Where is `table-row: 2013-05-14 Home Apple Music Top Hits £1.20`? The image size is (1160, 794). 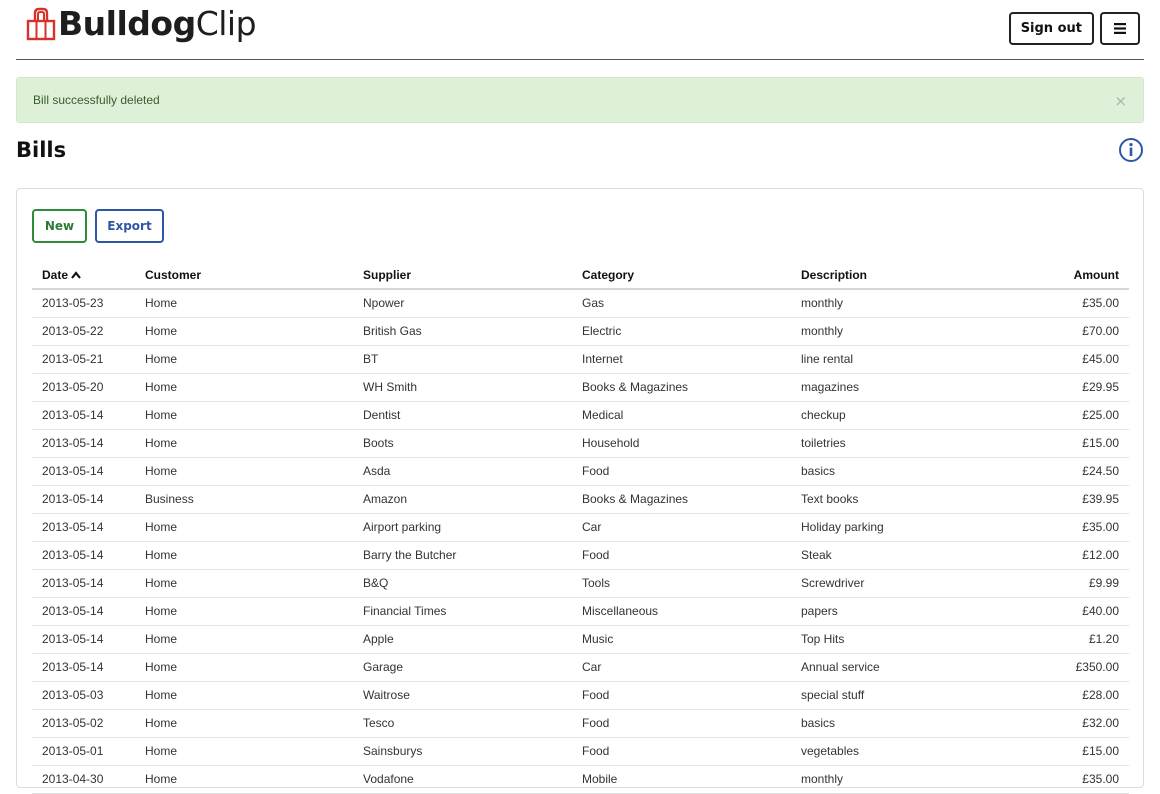 table-row: 2013-05-14 Home Apple Music Top Hits £1.20 is located at coordinates (580, 639).